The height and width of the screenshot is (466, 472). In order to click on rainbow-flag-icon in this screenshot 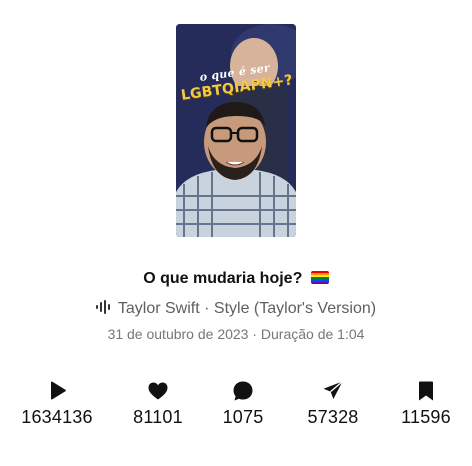, I will do `click(319, 277)`.